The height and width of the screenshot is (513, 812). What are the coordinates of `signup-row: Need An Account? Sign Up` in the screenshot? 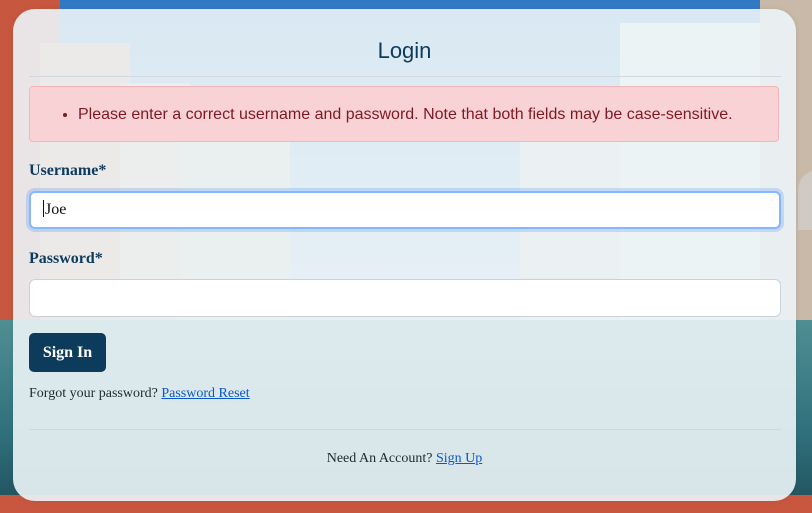 It's located at (404, 459).